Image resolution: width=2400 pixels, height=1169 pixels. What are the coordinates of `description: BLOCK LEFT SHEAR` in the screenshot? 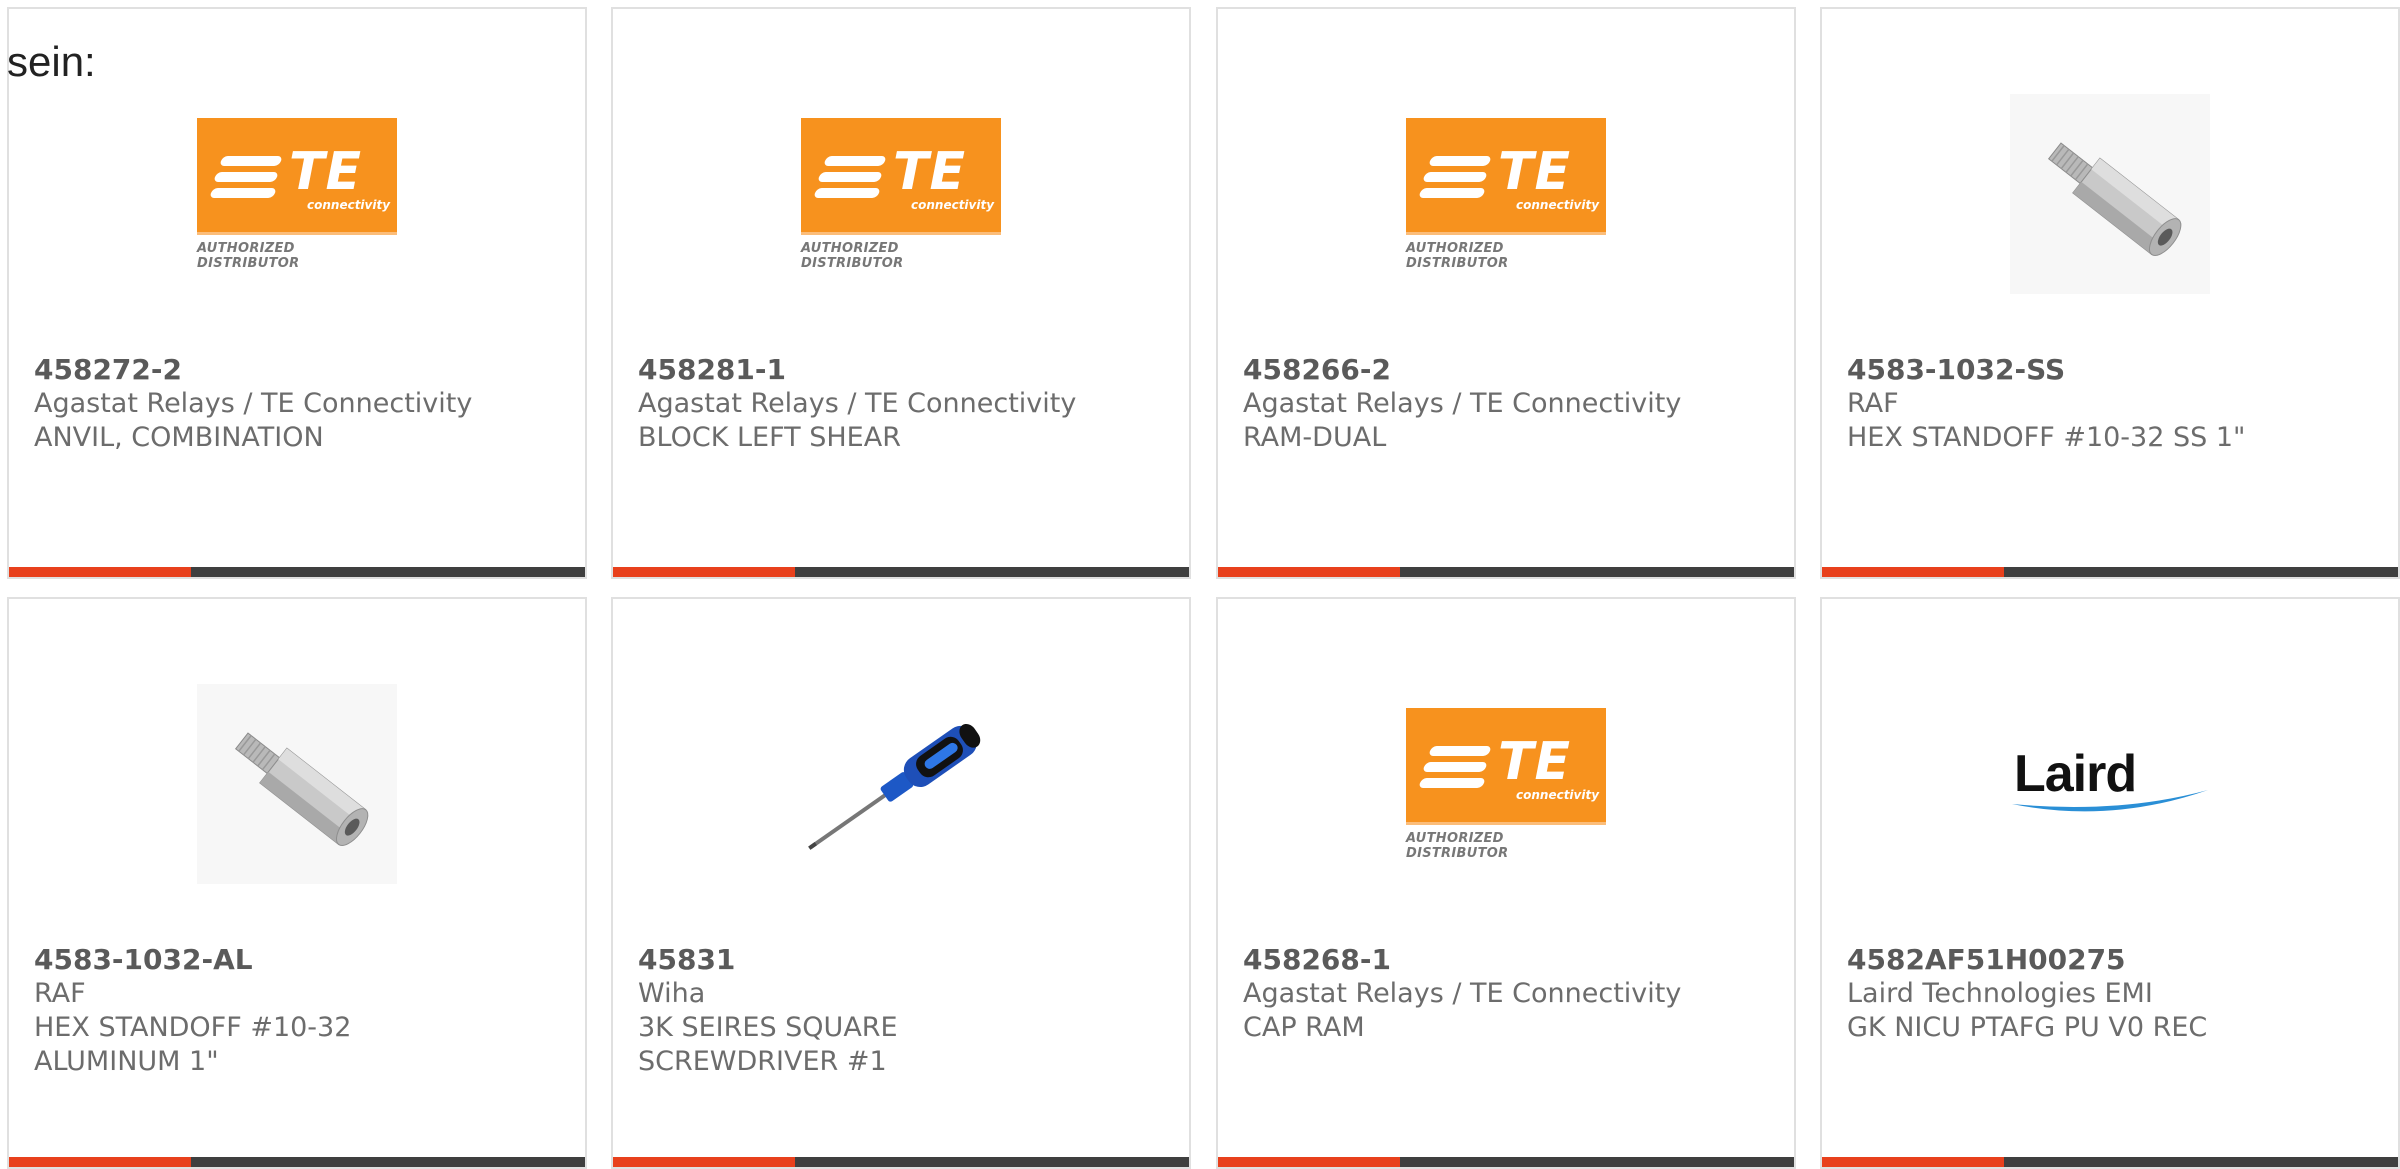 It's located at (769, 437).